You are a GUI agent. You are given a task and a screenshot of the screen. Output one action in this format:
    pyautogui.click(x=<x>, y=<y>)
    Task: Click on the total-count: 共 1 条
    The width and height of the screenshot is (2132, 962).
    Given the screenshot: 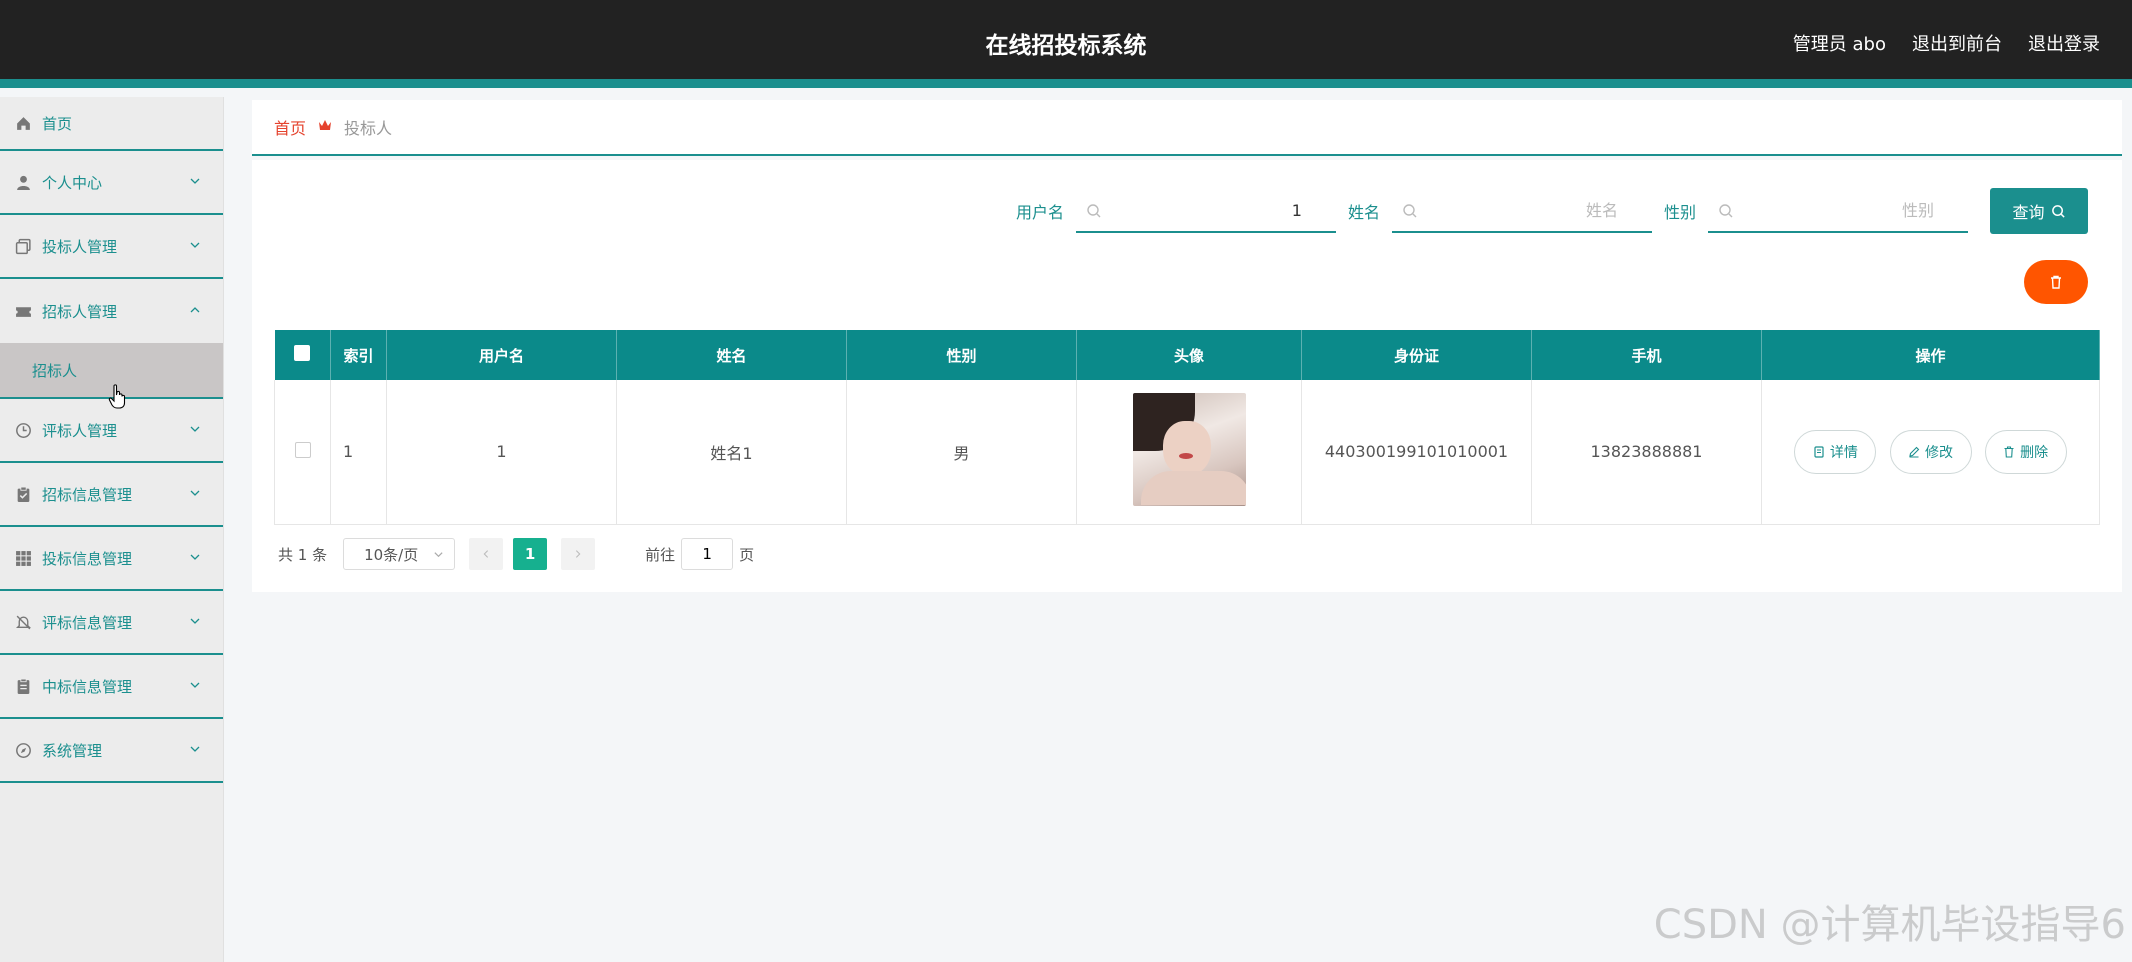 What is the action you would take?
    pyautogui.click(x=303, y=554)
    